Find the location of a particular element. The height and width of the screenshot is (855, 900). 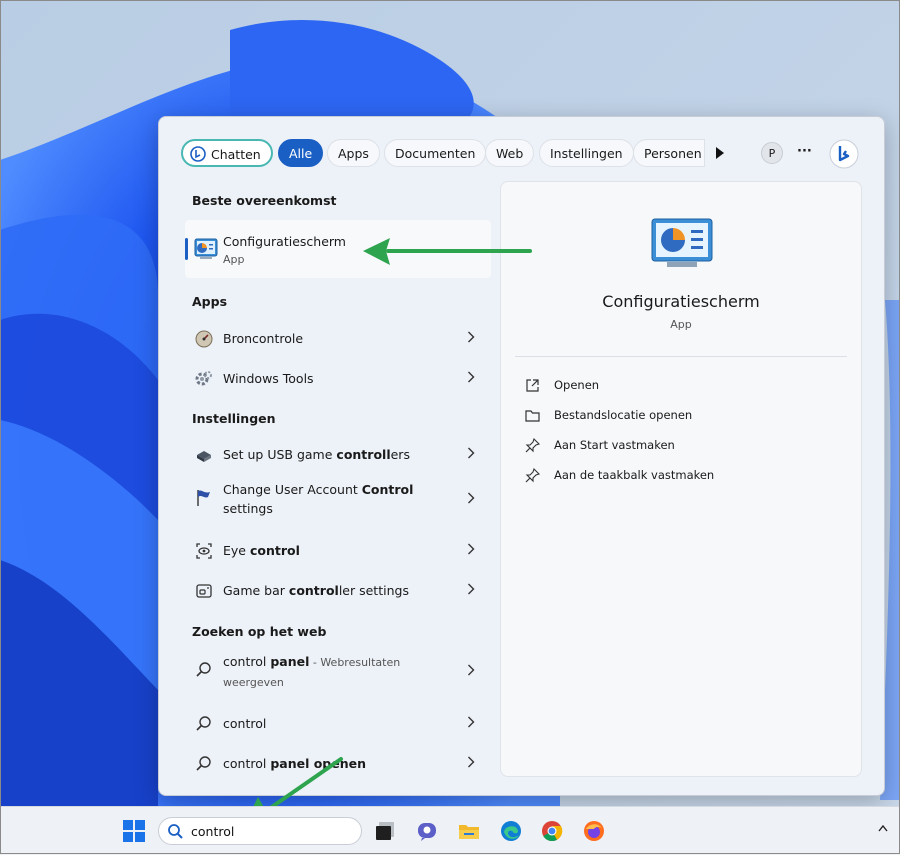

web-heading: Zoeken op het web is located at coordinates (259, 631).